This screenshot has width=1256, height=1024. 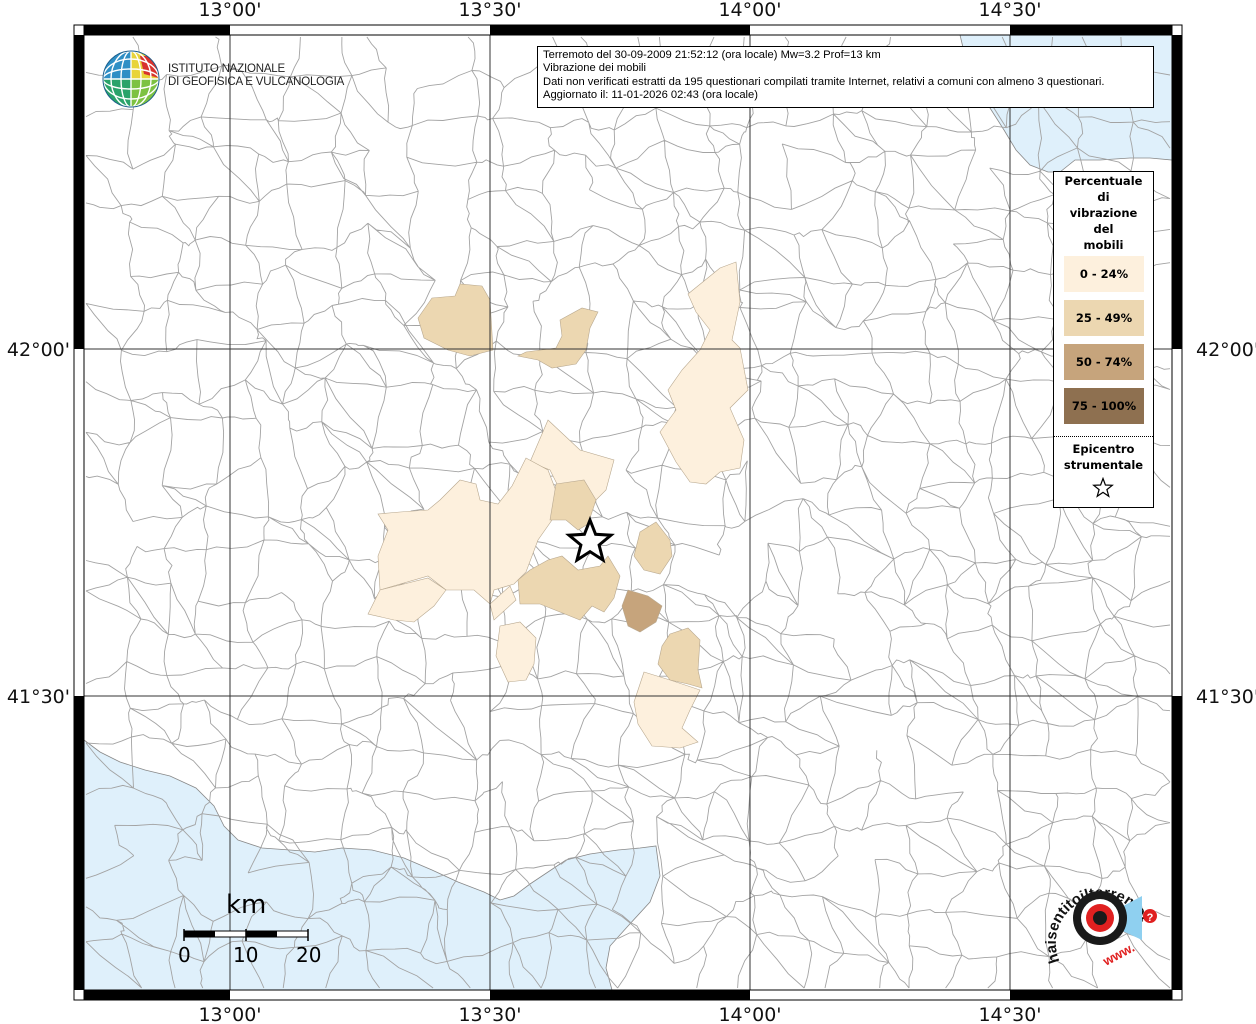 I want to click on epicenter-legend-label: Epicentro strumentale, so click(x=1103, y=457).